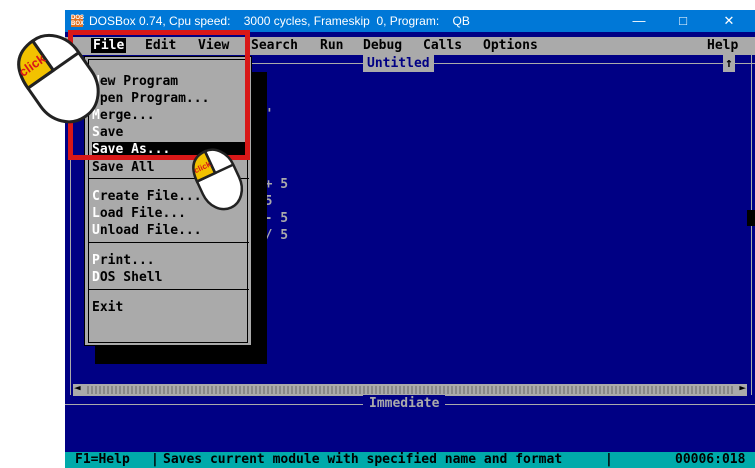 The width and height of the screenshot is (755, 468). I want to click on menu-item-exit: Exit, so click(169, 308).